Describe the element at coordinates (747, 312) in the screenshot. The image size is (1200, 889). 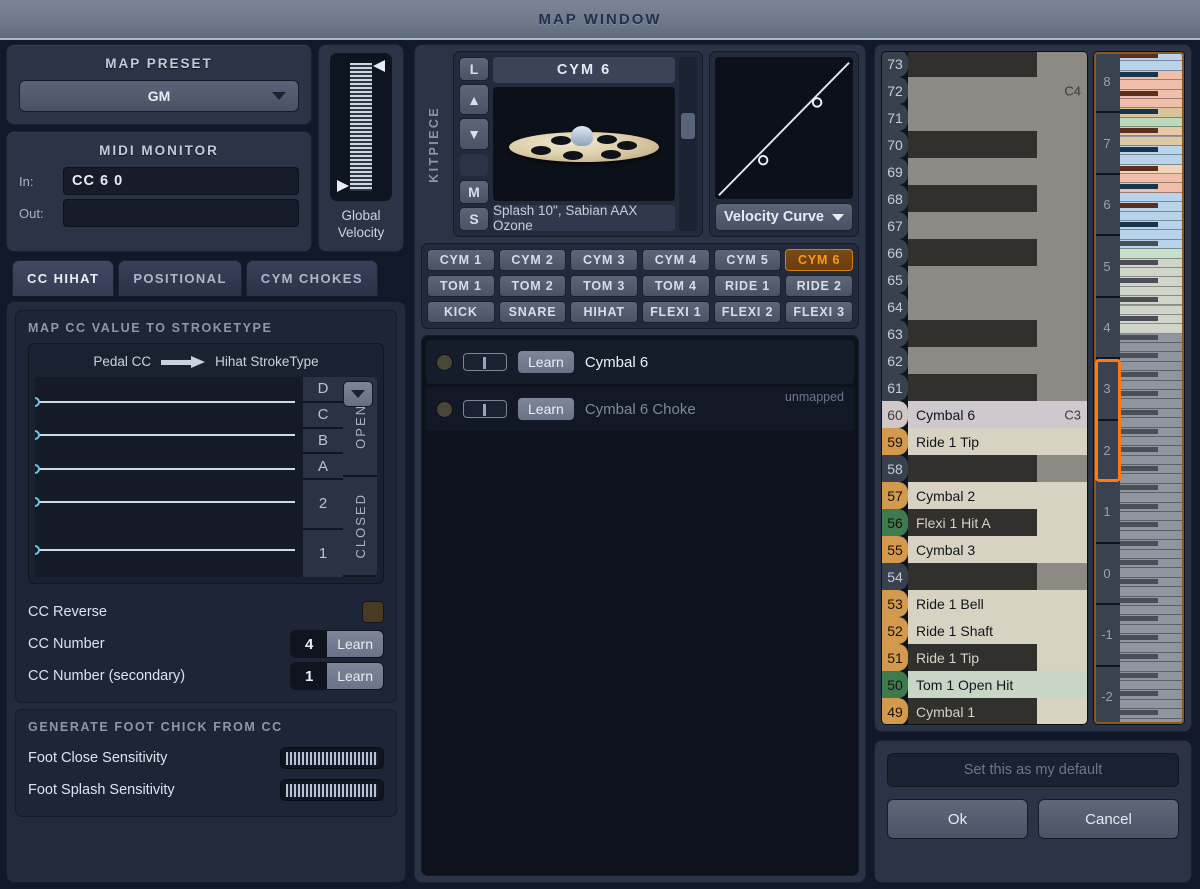
I see `kitpiece-button-flexi-2: FLEXI 2` at that location.